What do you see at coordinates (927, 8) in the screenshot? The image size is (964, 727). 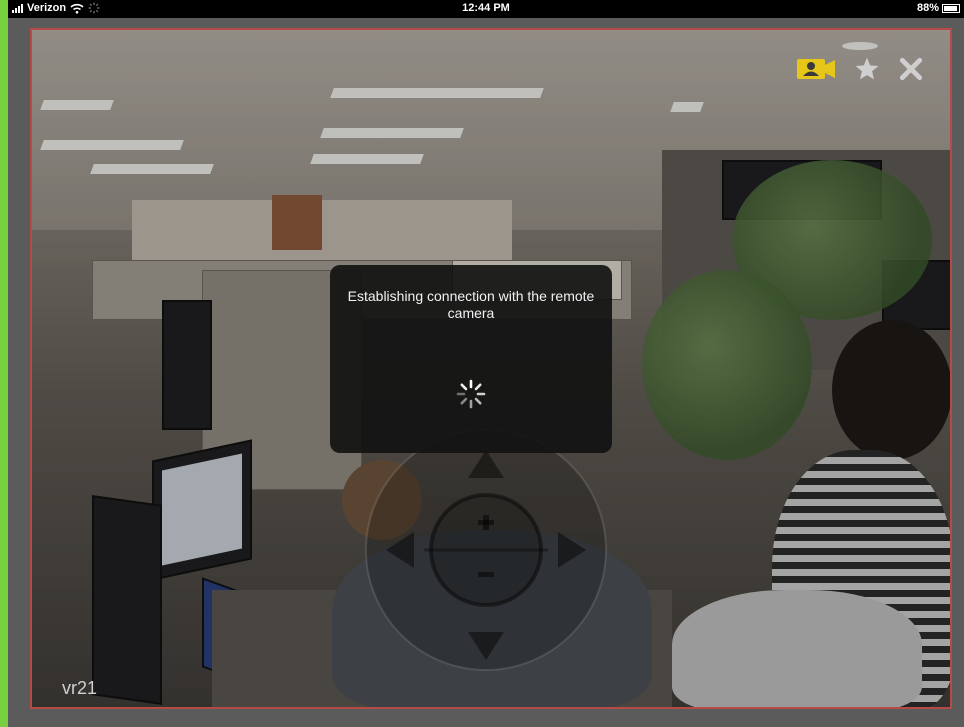 I see `battery-percent: 88%` at bounding box center [927, 8].